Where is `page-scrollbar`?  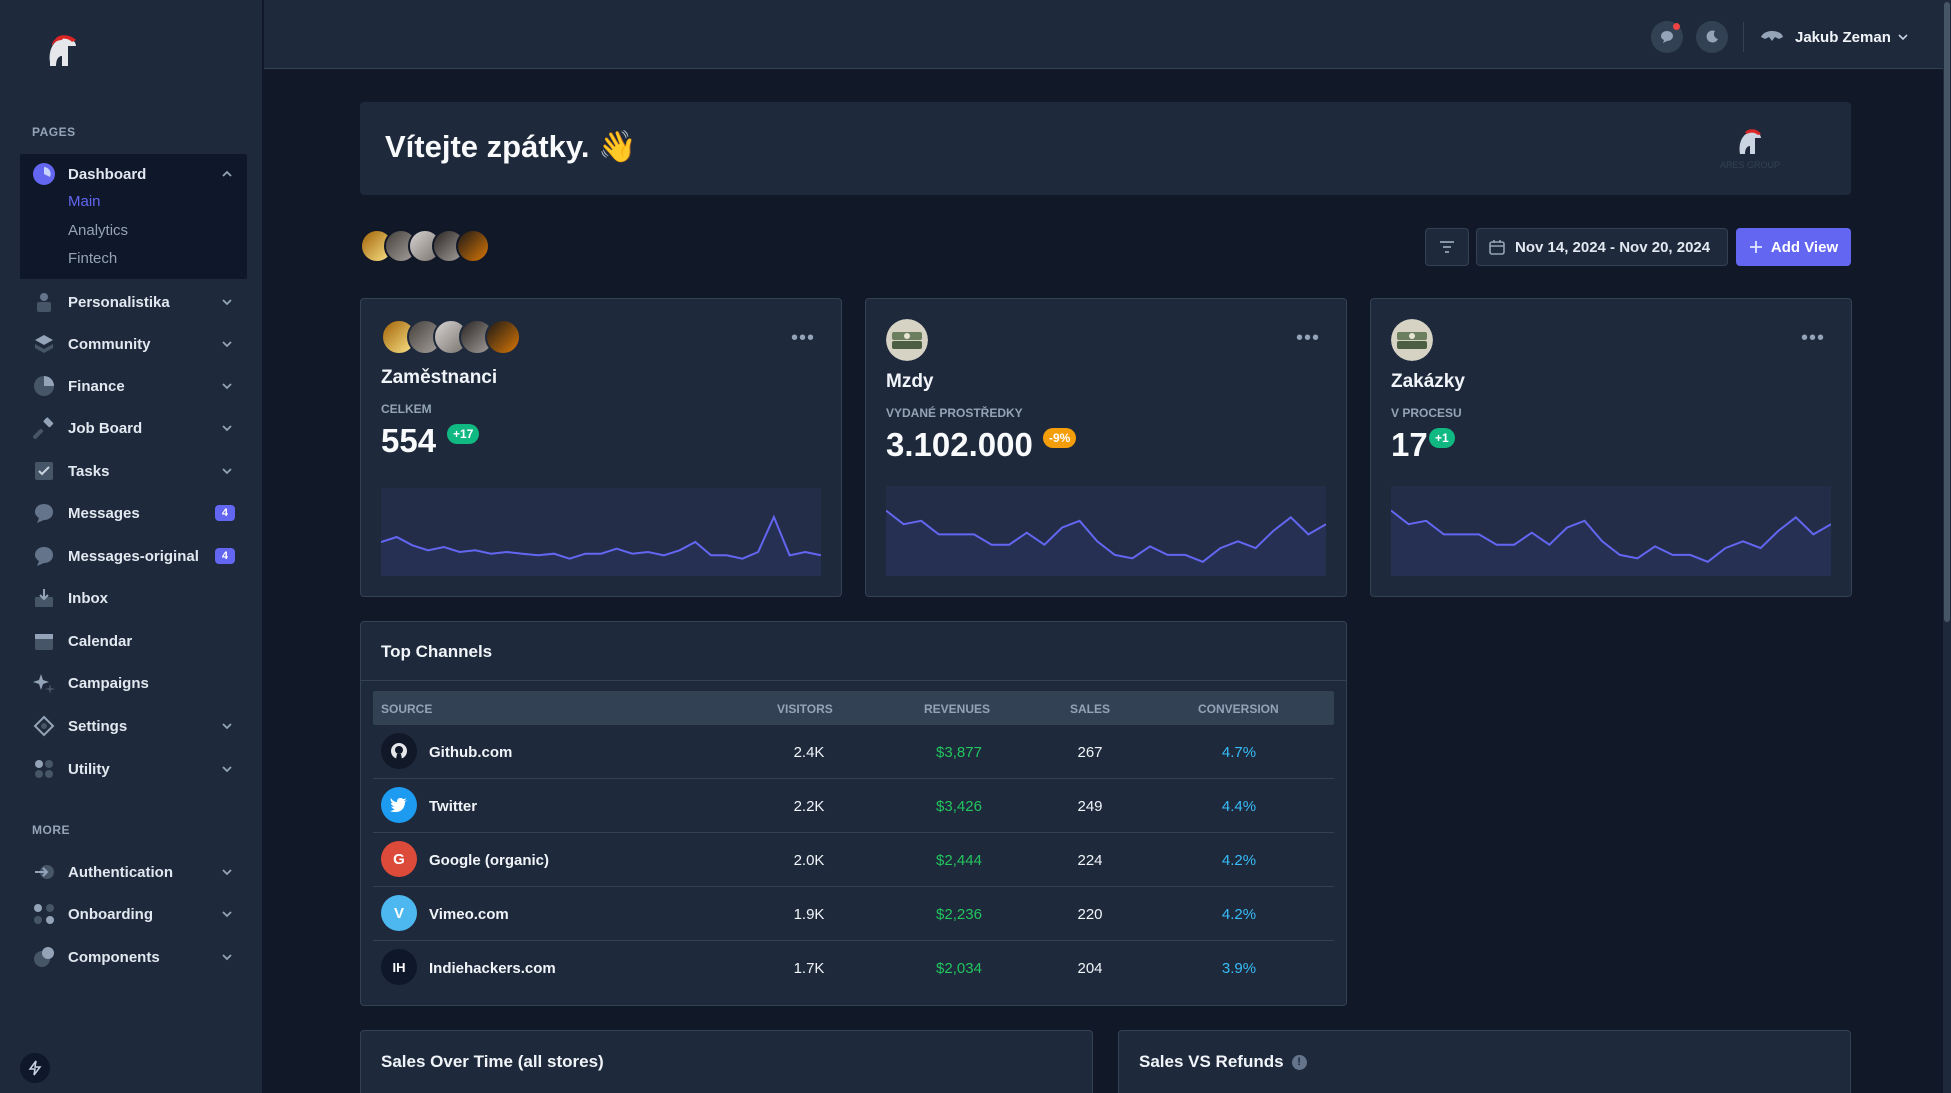
page-scrollbar is located at coordinates (1947, 546).